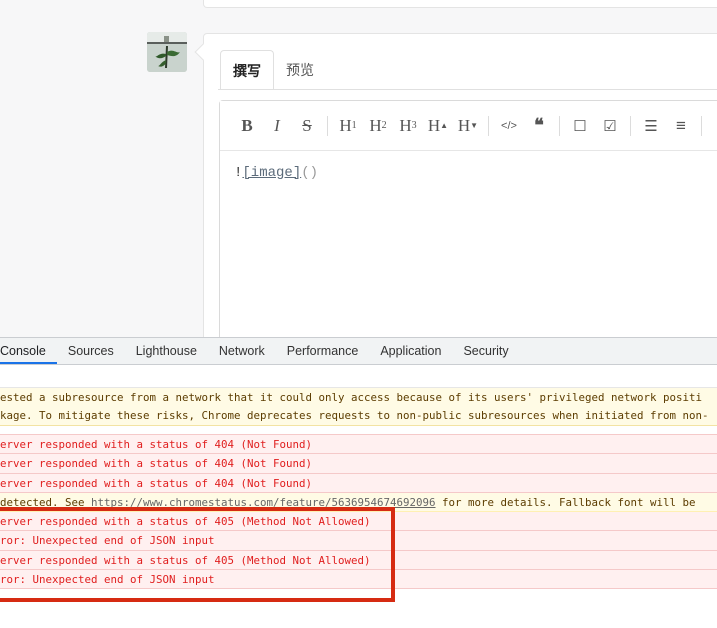  Describe the element at coordinates (580, 126) in the screenshot. I see `checkbox-empty-icon: ☐` at that location.